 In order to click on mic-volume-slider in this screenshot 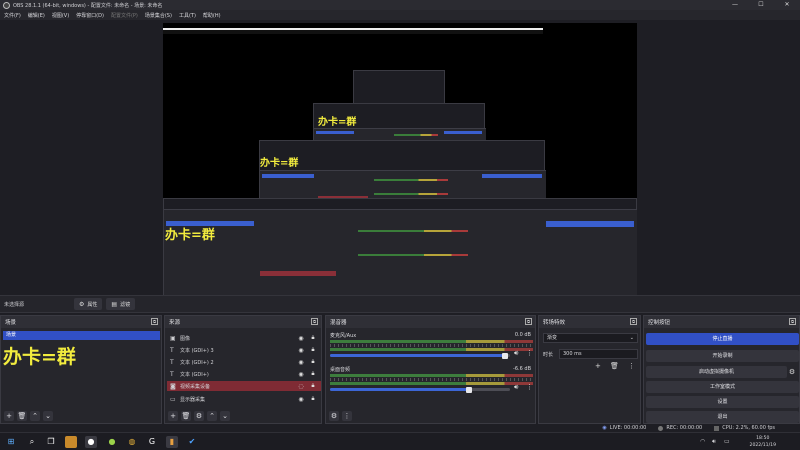, I will do `click(420, 355)`.